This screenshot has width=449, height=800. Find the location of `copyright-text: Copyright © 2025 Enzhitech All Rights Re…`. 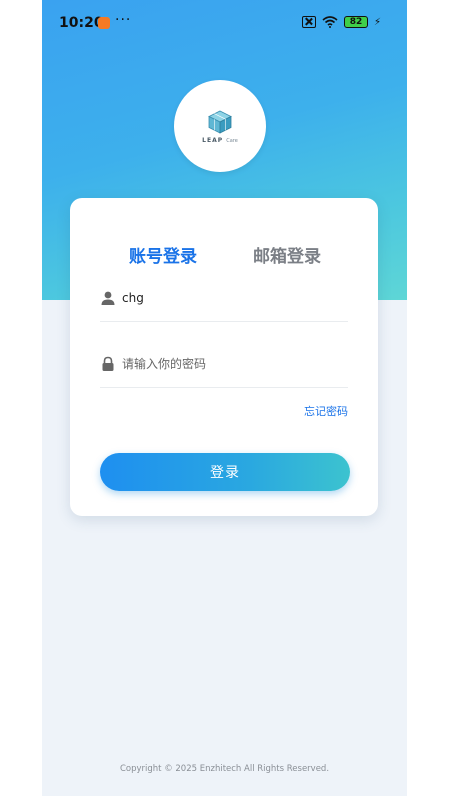

copyright-text: Copyright © 2025 Enzhitech All Rights Re… is located at coordinates (224, 769).